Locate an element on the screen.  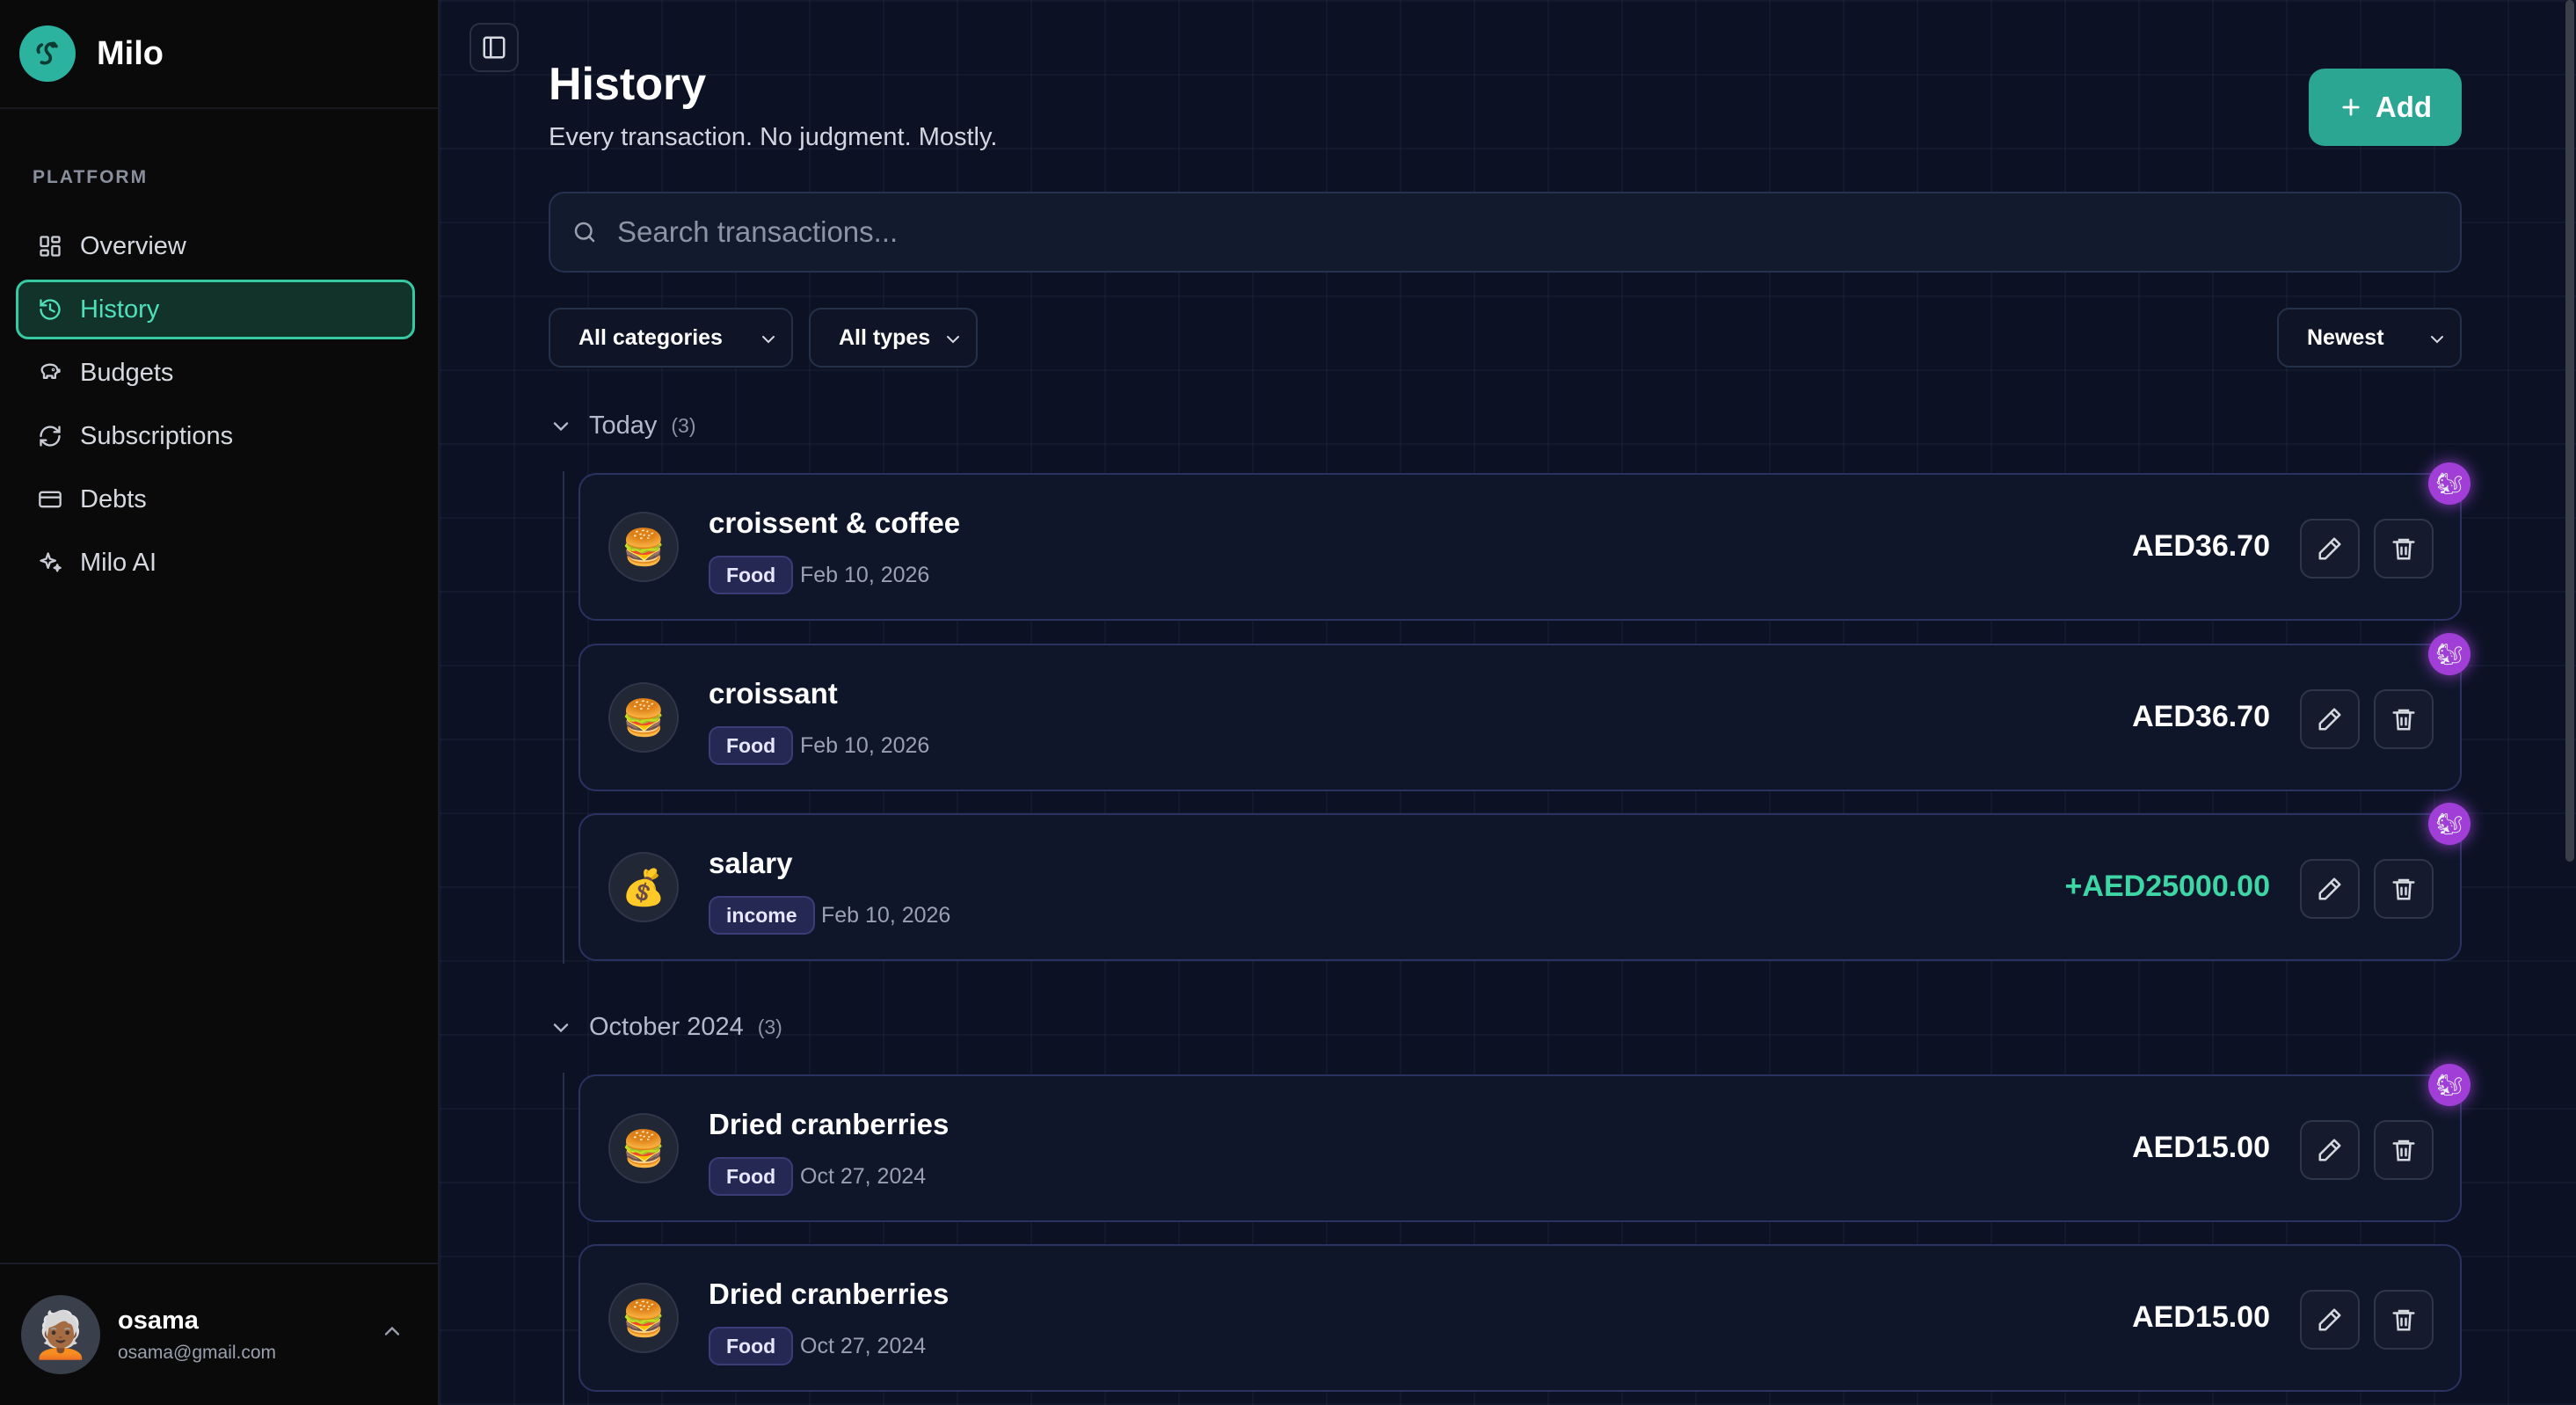
sidebar-item-label: Debts is located at coordinates (113, 498).